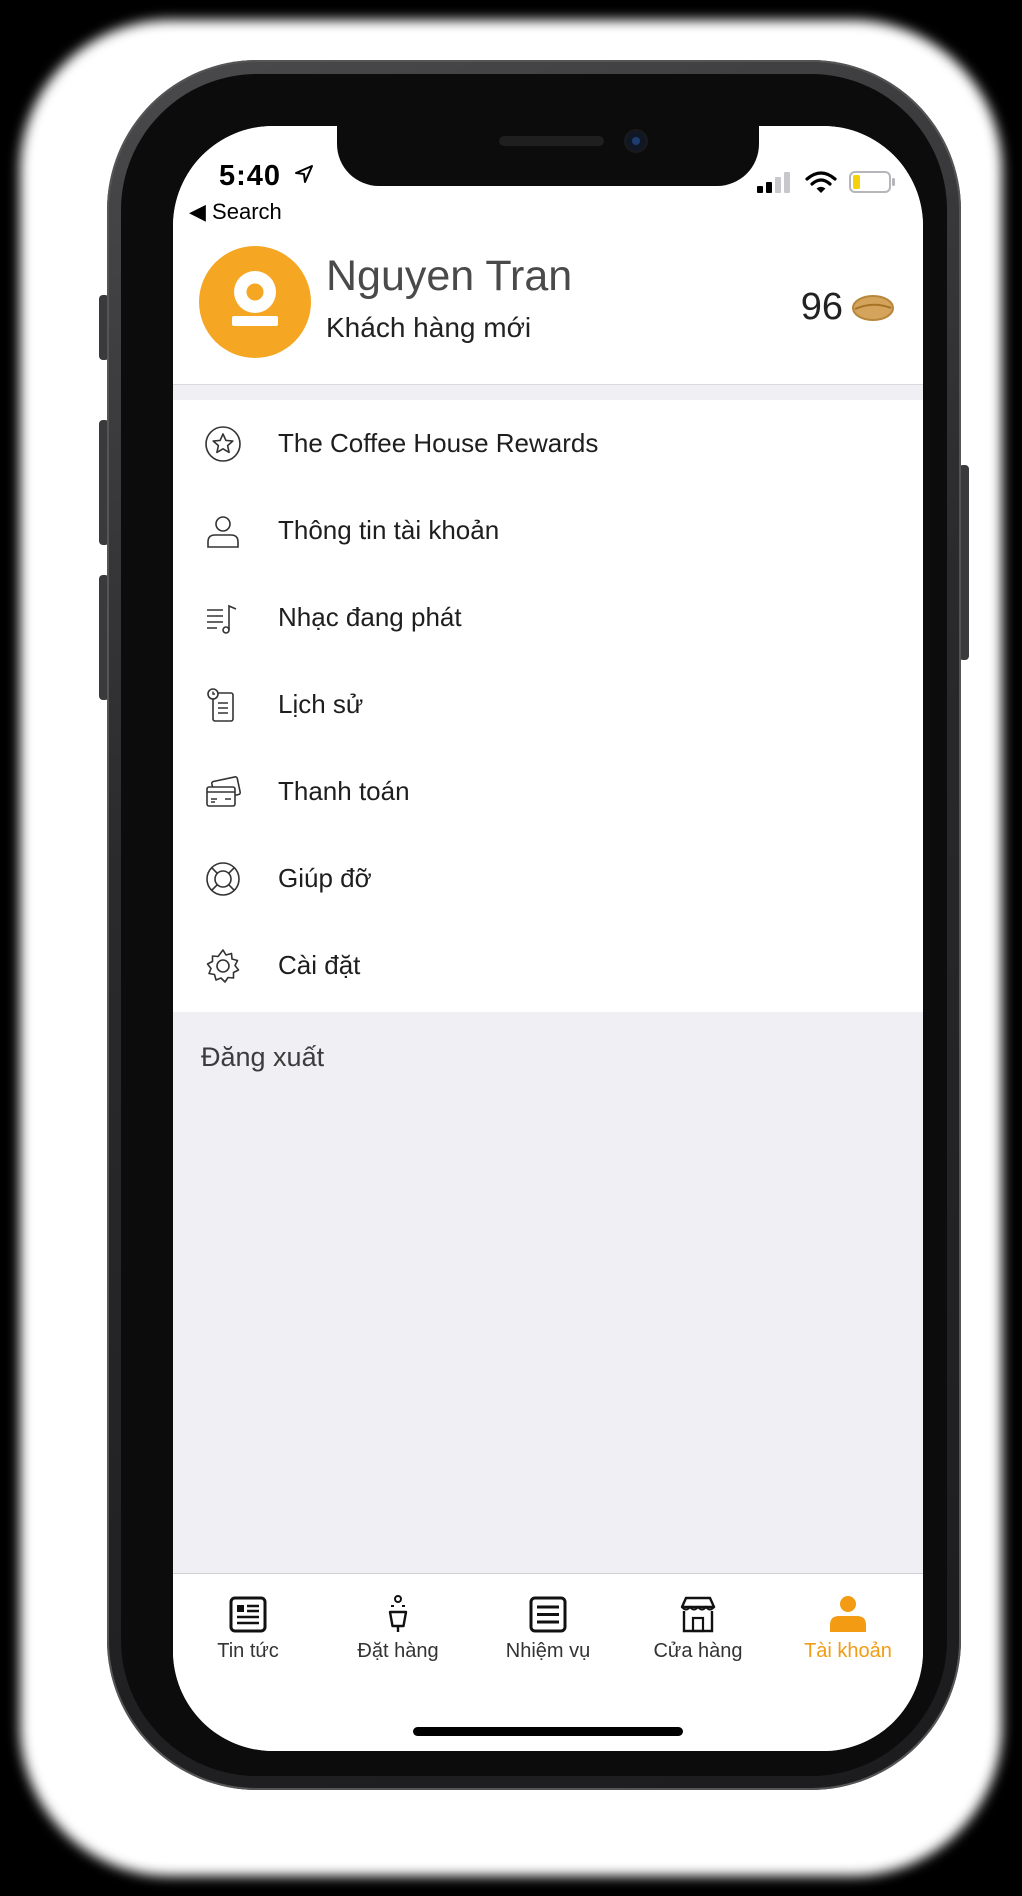  What do you see at coordinates (848, 307) in the screenshot?
I see `bean-balance: 96` at bounding box center [848, 307].